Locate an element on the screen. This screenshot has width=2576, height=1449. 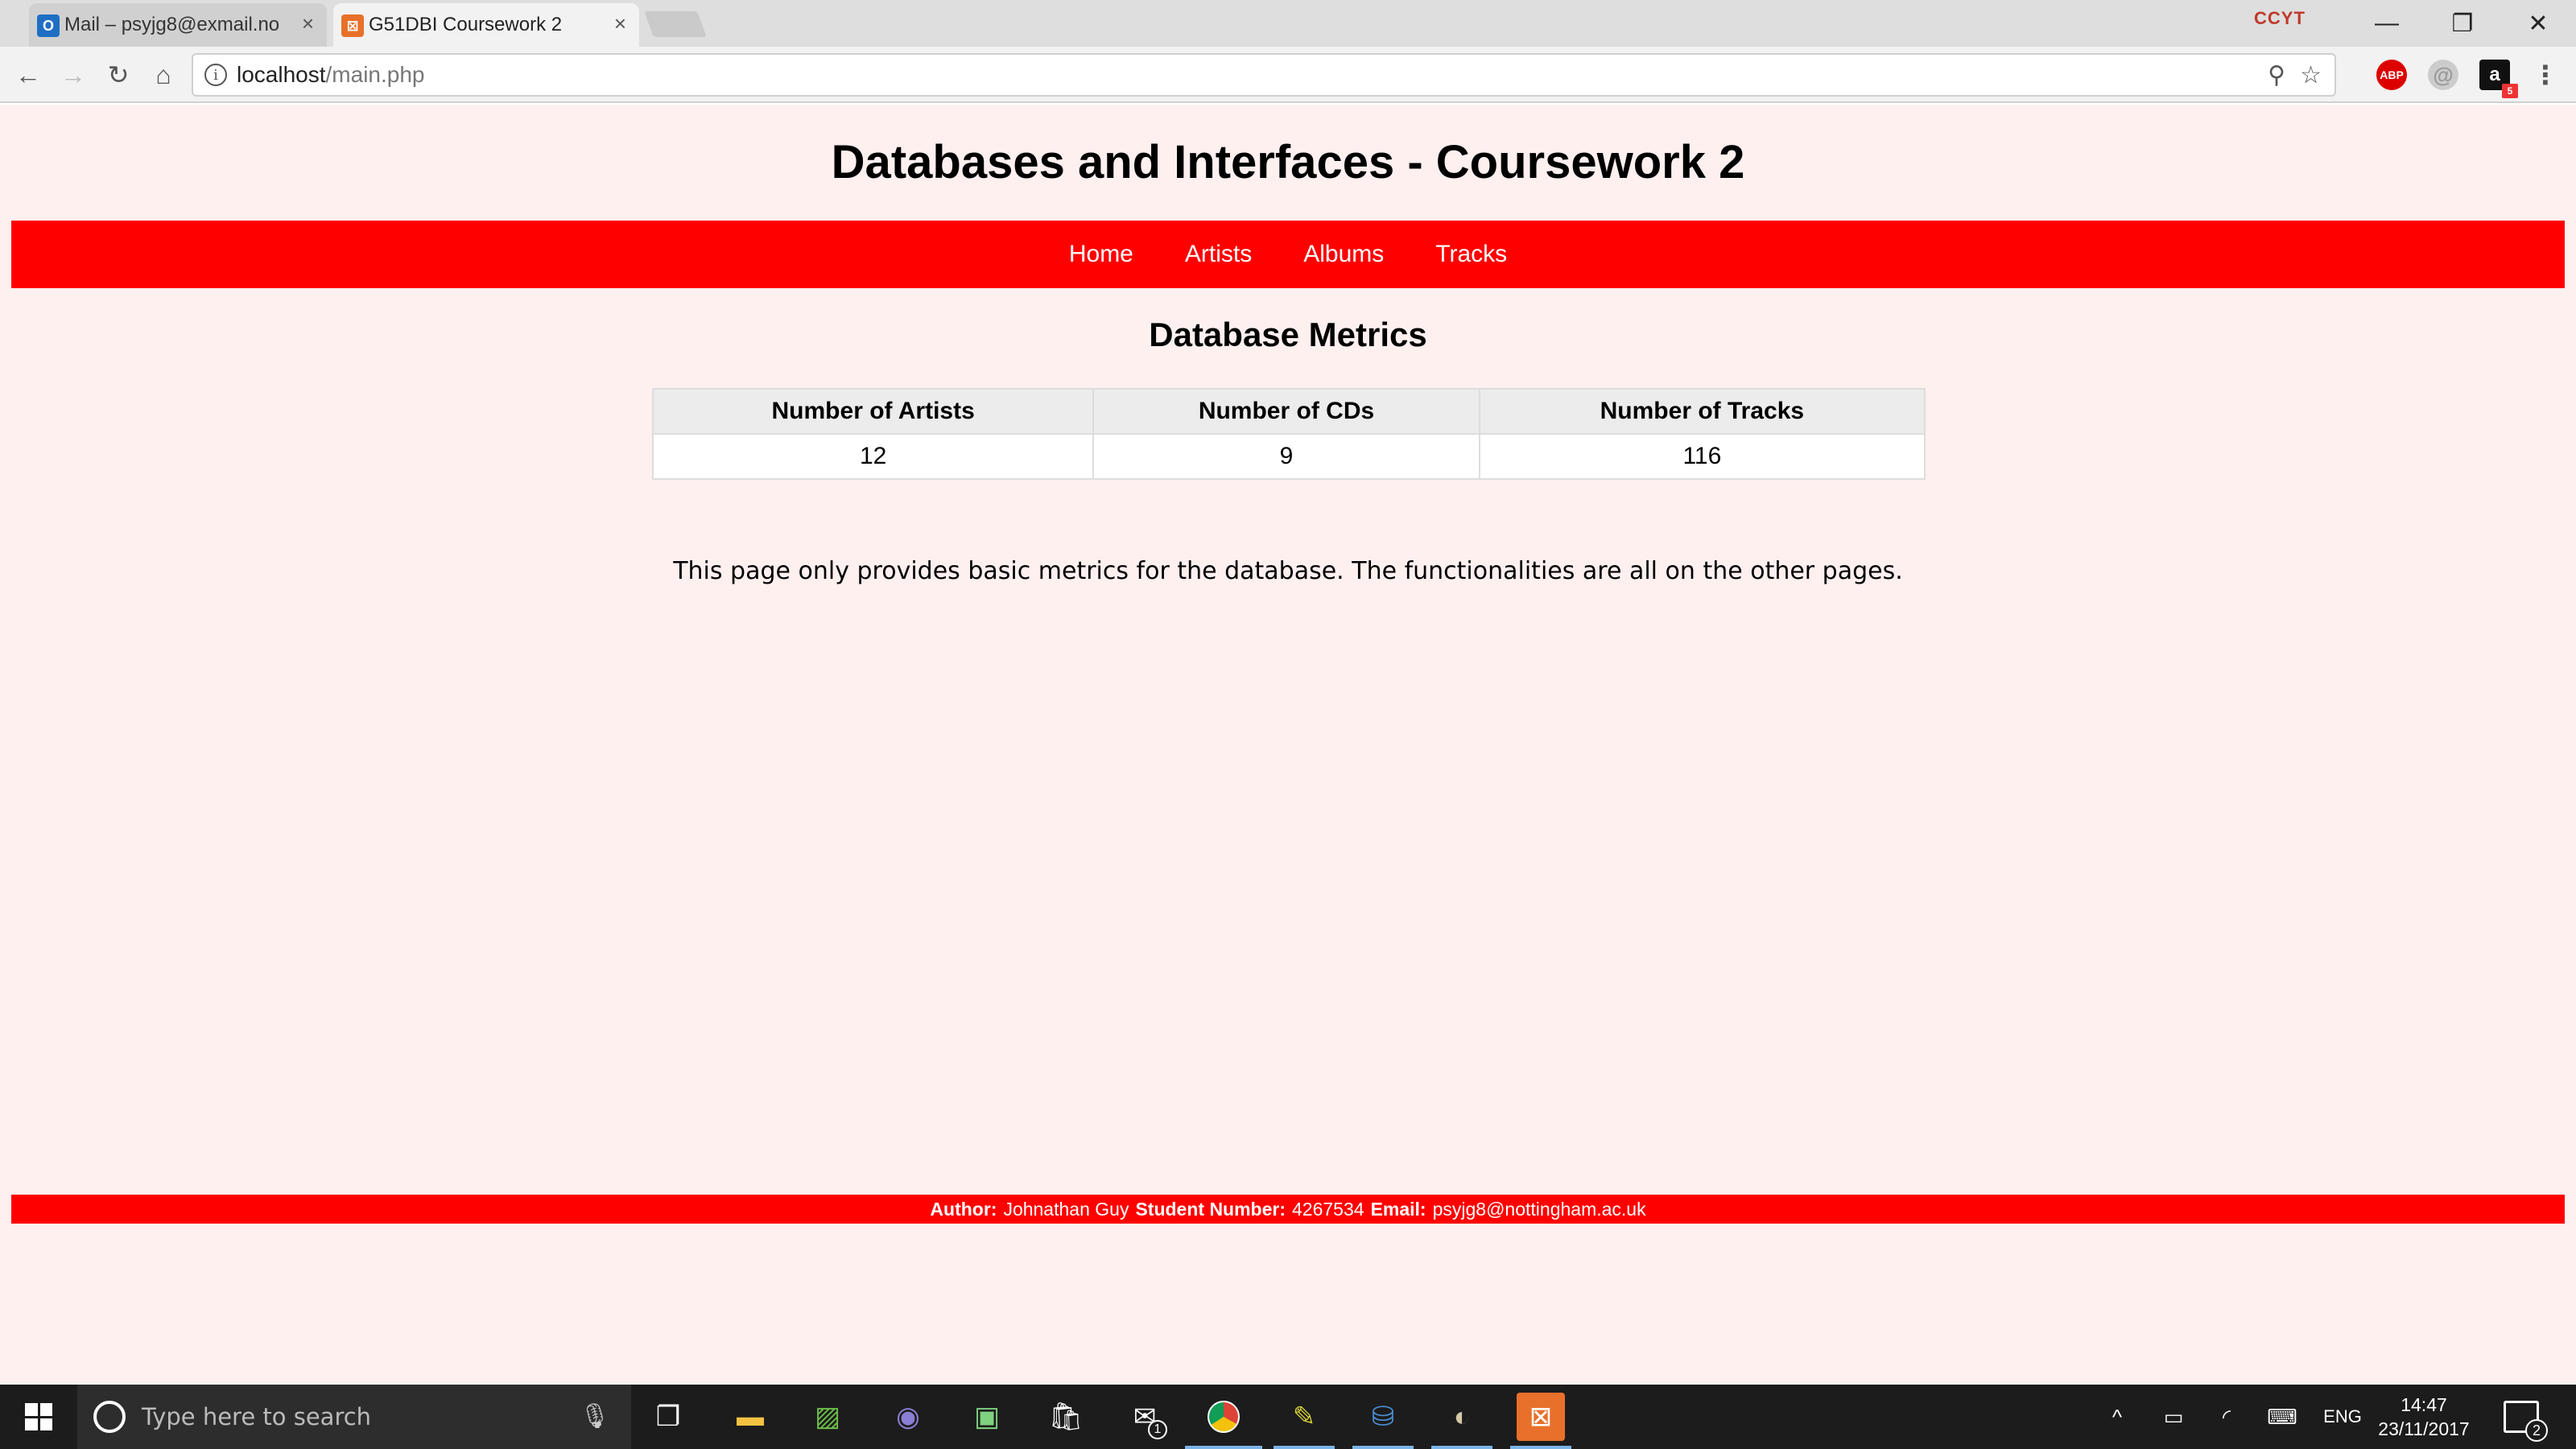
notification-count: 2 is located at coordinates (2536, 1430).